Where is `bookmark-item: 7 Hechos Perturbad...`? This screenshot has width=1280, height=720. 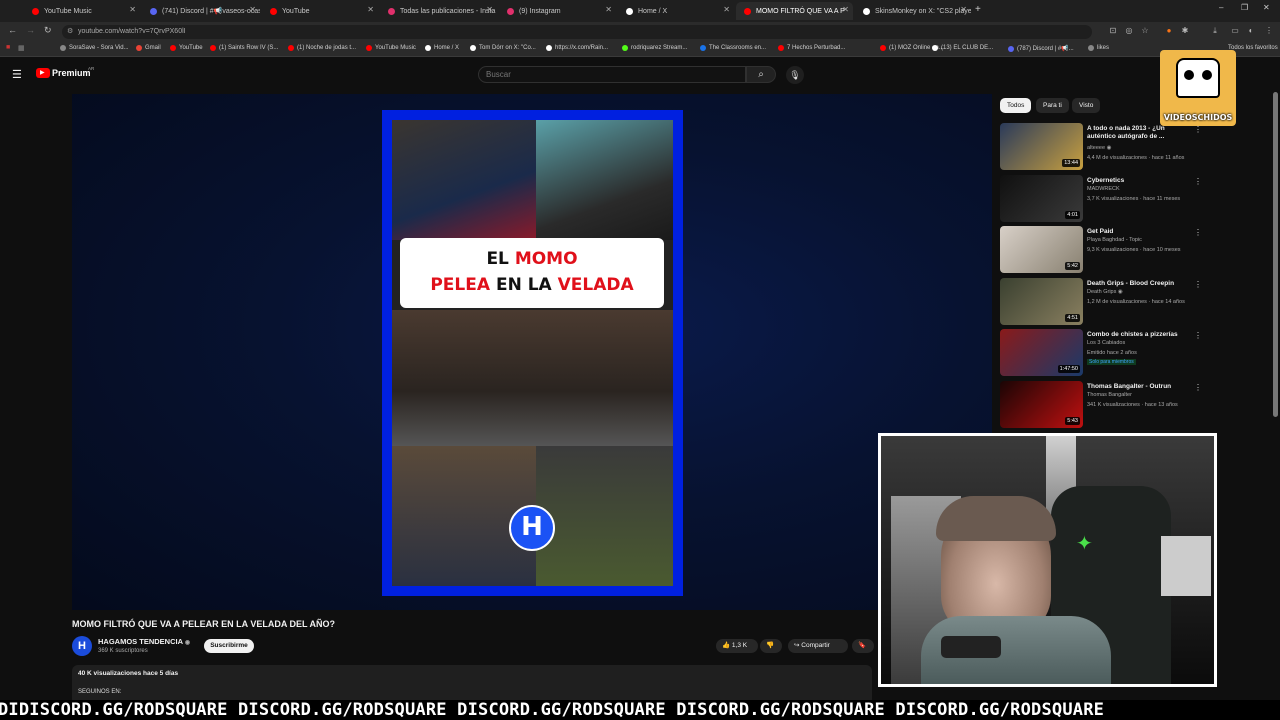 bookmark-item: 7 Hechos Perturbad... is located at coordinates (811, 48).